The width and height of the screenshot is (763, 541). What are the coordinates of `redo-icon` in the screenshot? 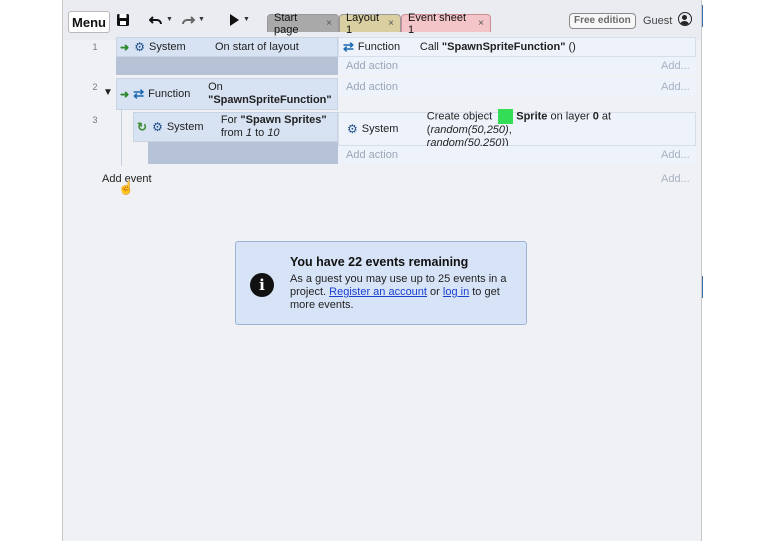 It's located at (188, 21).